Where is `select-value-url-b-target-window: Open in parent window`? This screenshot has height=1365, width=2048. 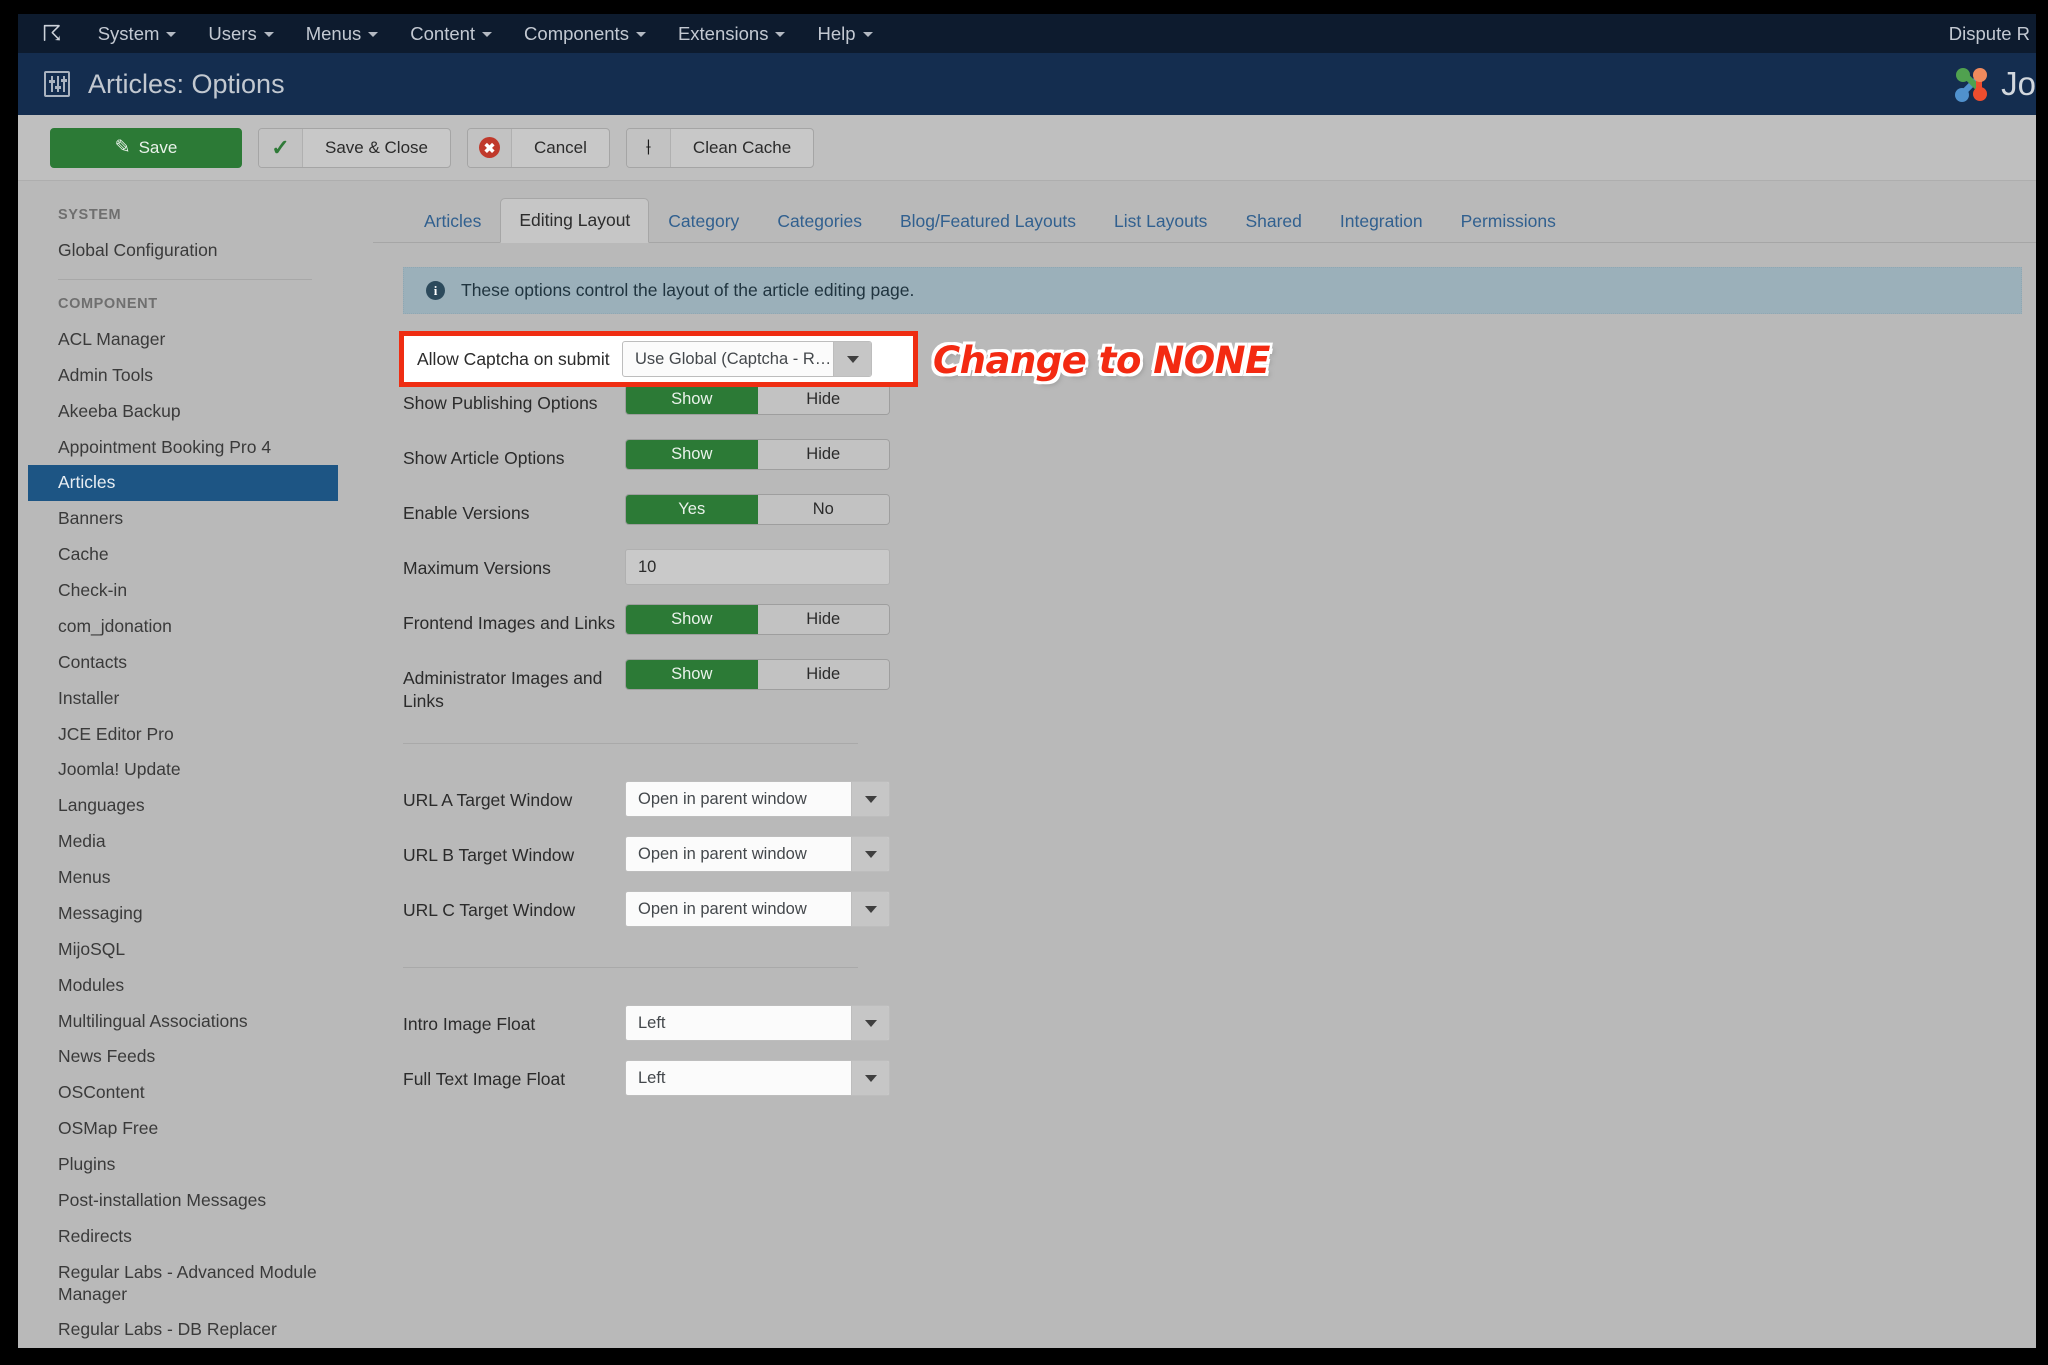
select-value-url-b-target-window: Open in parent window is located at coordinates (722, 853).